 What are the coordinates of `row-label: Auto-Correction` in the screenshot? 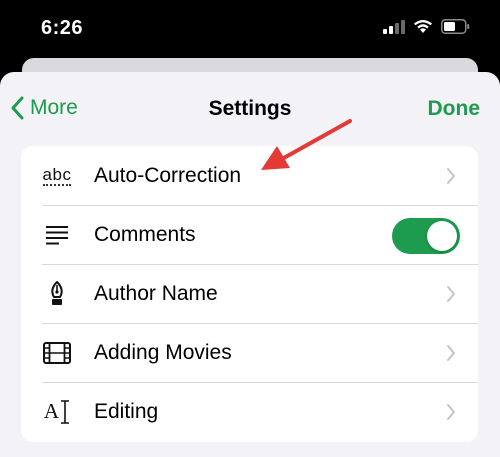 It's located at (168, 175).